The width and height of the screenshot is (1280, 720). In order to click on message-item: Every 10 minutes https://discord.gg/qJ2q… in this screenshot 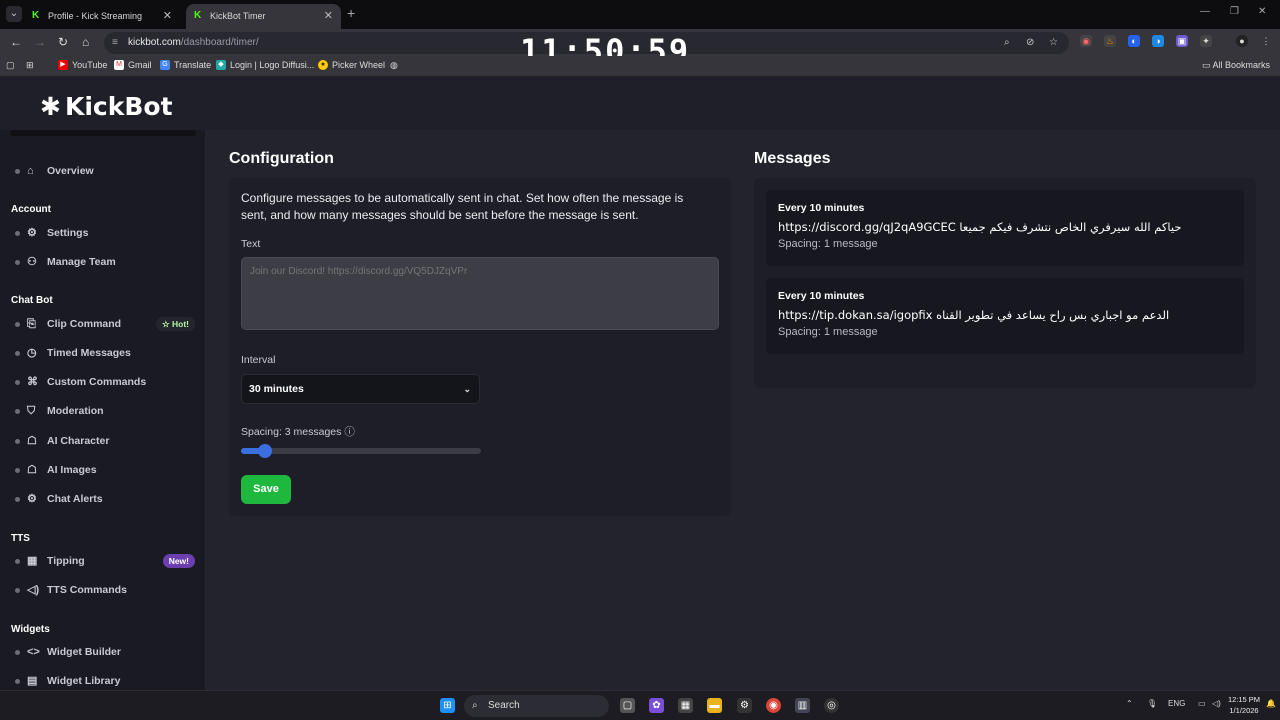, I will do `click(1005, 228)`.